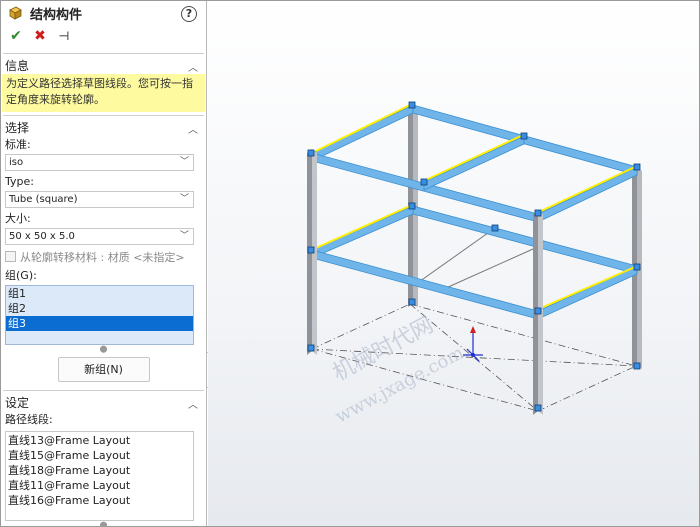  What do you see at coordinates (103, 369) in the screenshot?
I see `new-group-button: 新组(N)` at bounding box center [103, 369].